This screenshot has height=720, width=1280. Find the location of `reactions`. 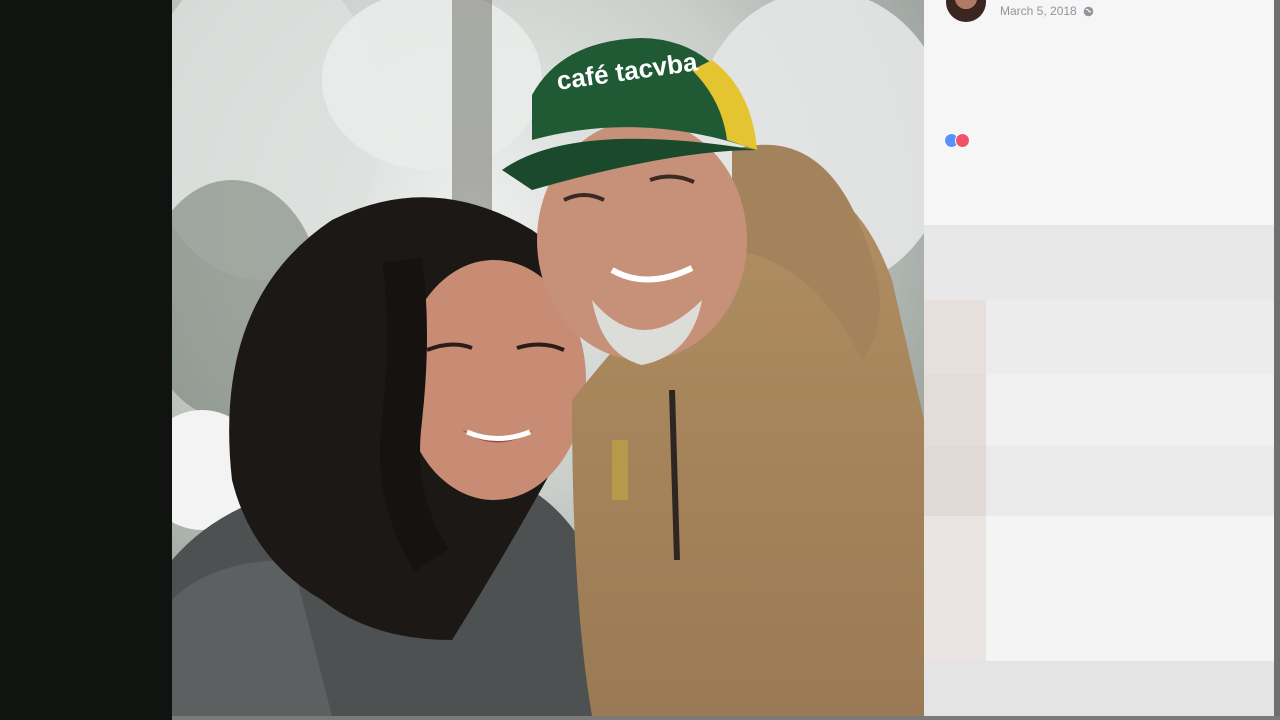

reactions is located at coordinates (957, 140).